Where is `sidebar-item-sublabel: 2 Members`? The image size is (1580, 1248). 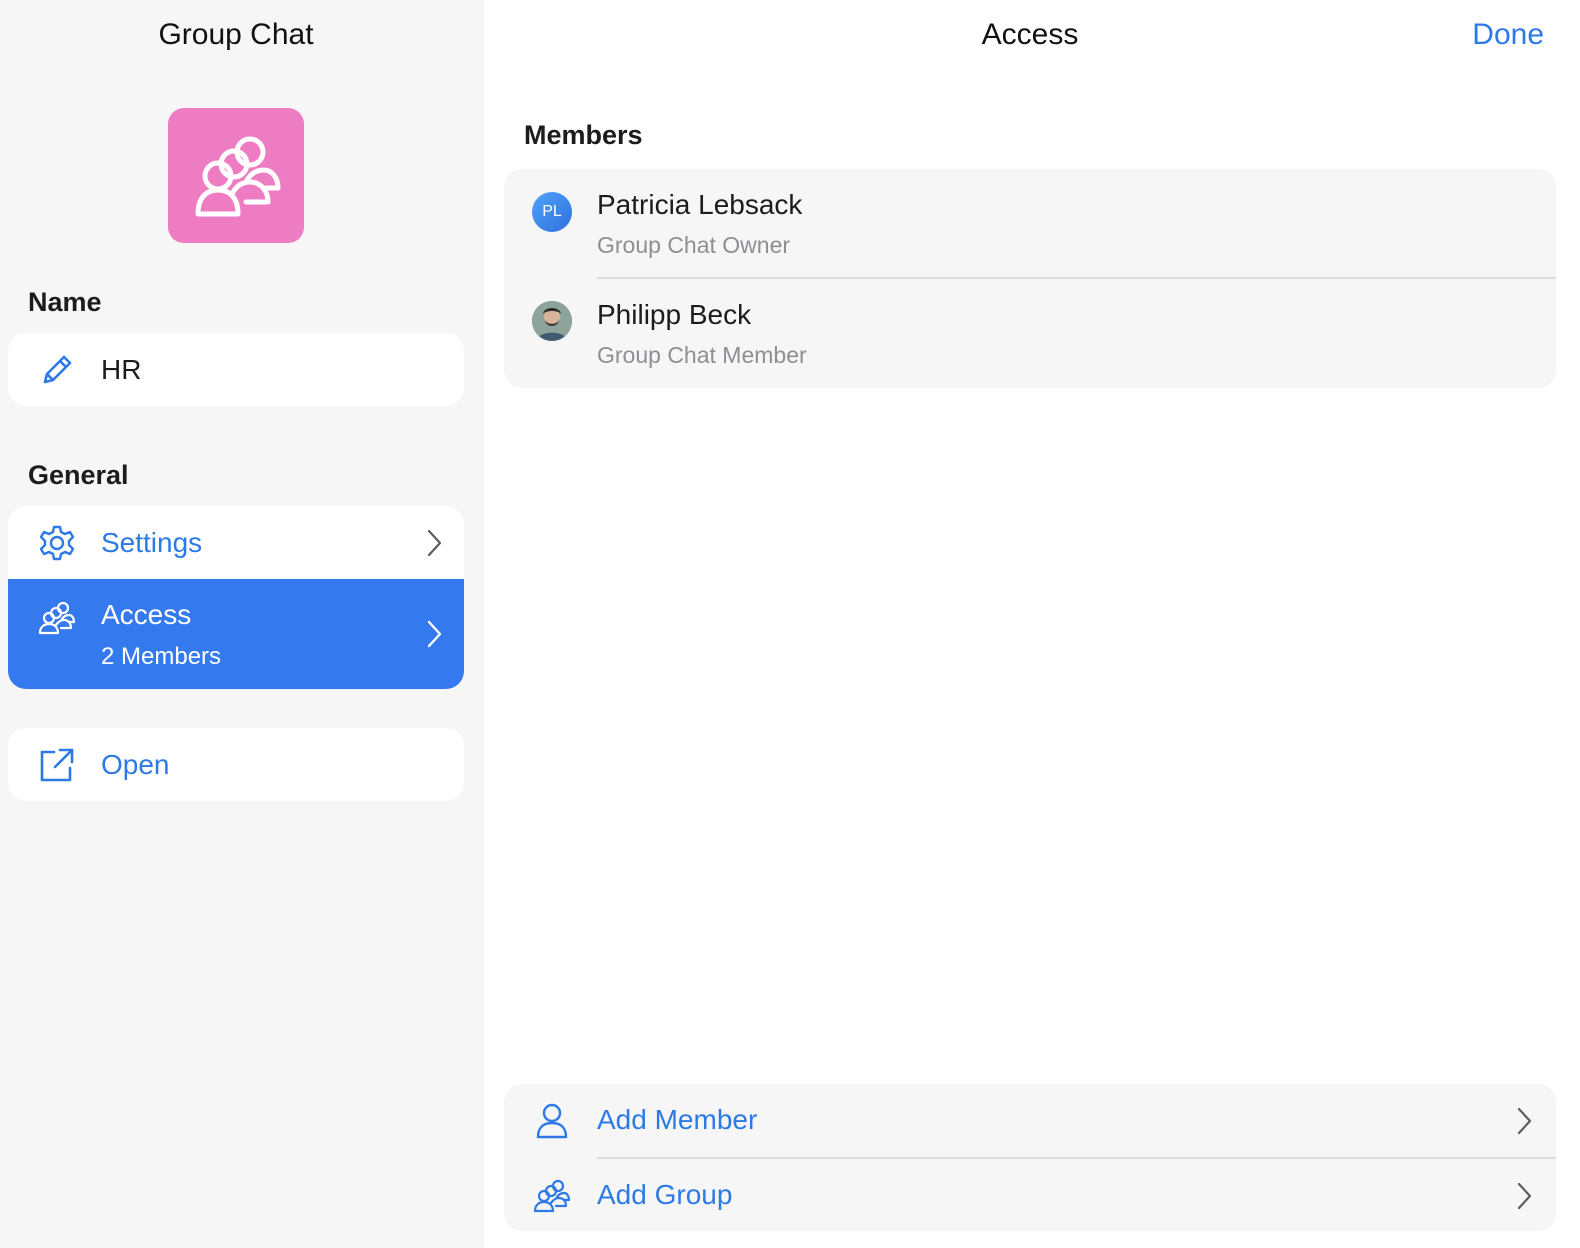
sidebar-item-sublabel: 2 Members is located at coordinates (161, 656).